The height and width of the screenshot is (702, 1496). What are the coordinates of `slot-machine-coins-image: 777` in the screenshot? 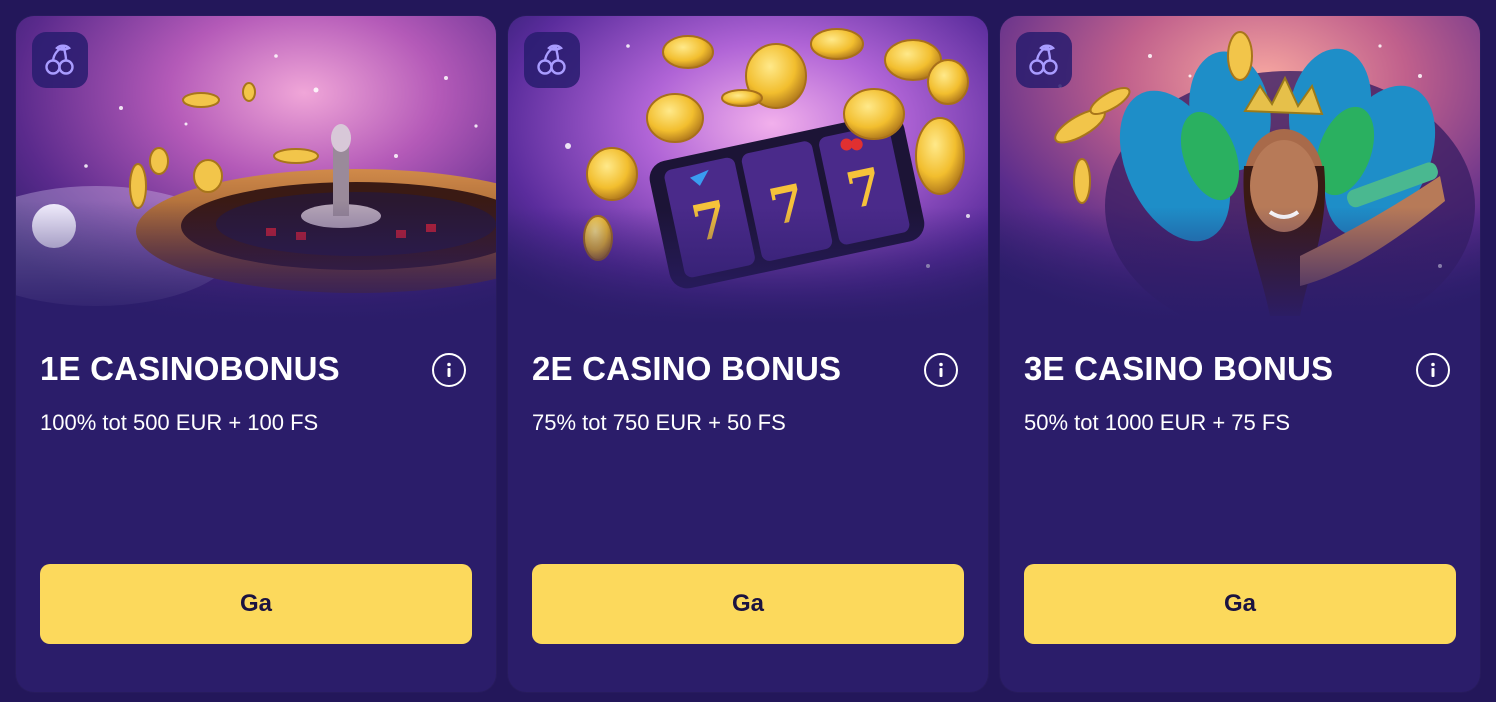 It's located at (748, 170).